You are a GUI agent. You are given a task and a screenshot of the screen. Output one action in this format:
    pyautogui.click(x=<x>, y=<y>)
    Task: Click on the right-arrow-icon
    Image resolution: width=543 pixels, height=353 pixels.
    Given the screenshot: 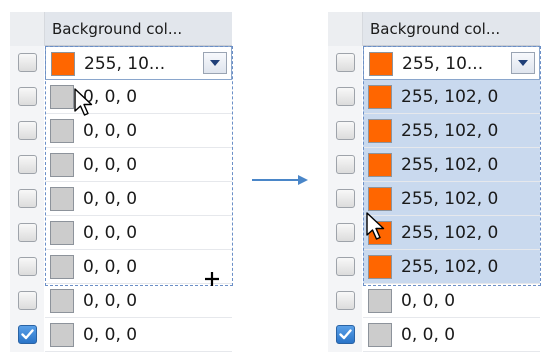 What is the action you would take?
    pyautogui.click(x=280, y=180)
    